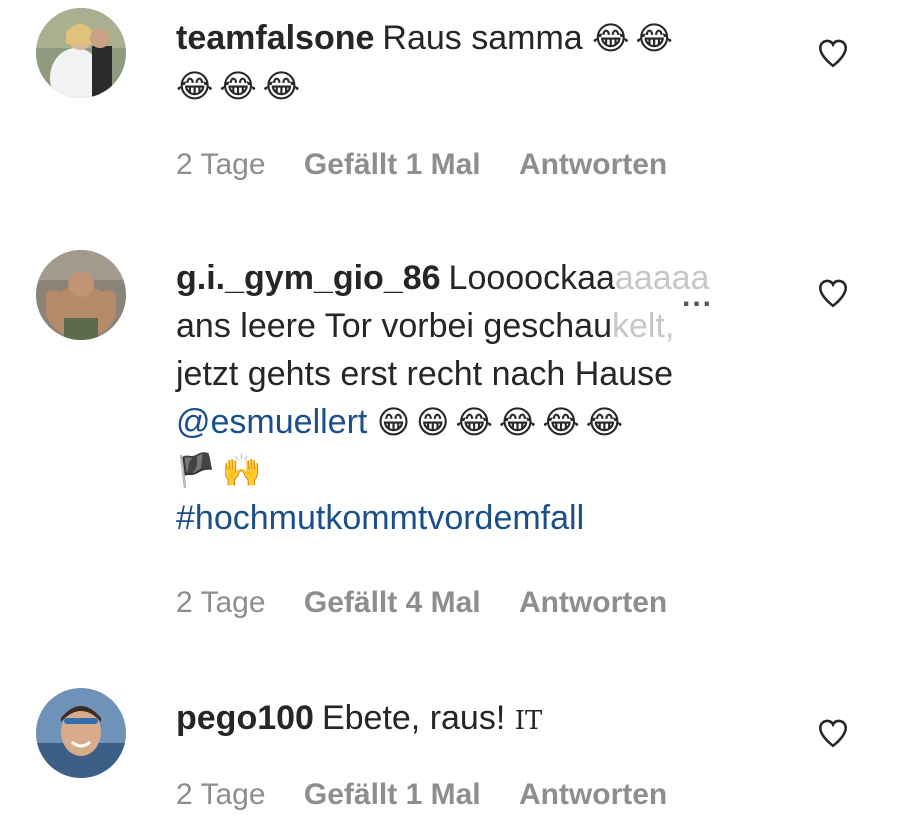  I want to click on comment-body: pego100 Ebete, raus! IT, so click(476, 719).